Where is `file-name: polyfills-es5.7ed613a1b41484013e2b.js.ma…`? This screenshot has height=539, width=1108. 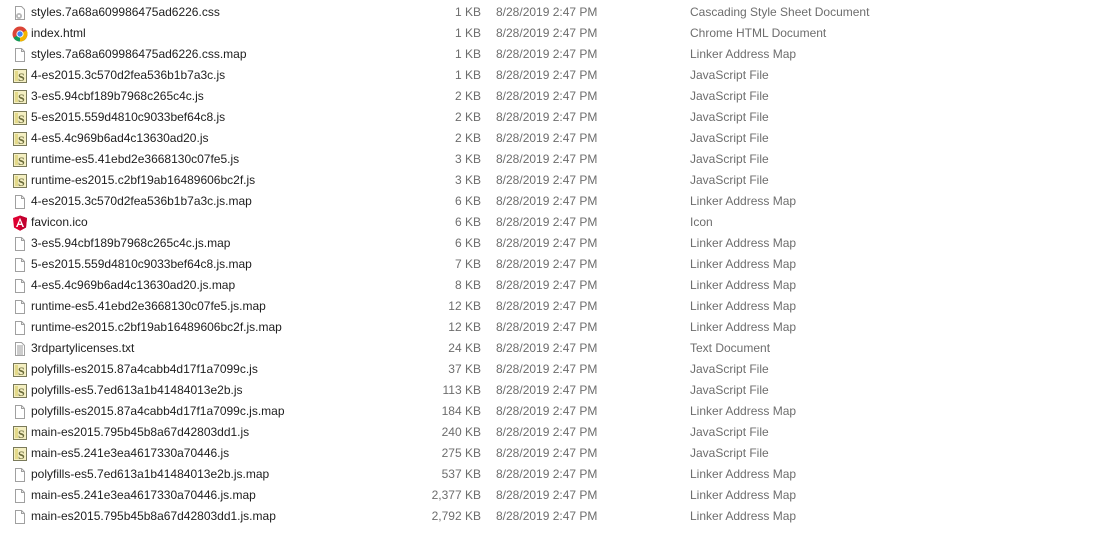 file-name: polyfills-es5.7ed613a1b41484013e2b.js.ma… is located at coordinates (150, 474).